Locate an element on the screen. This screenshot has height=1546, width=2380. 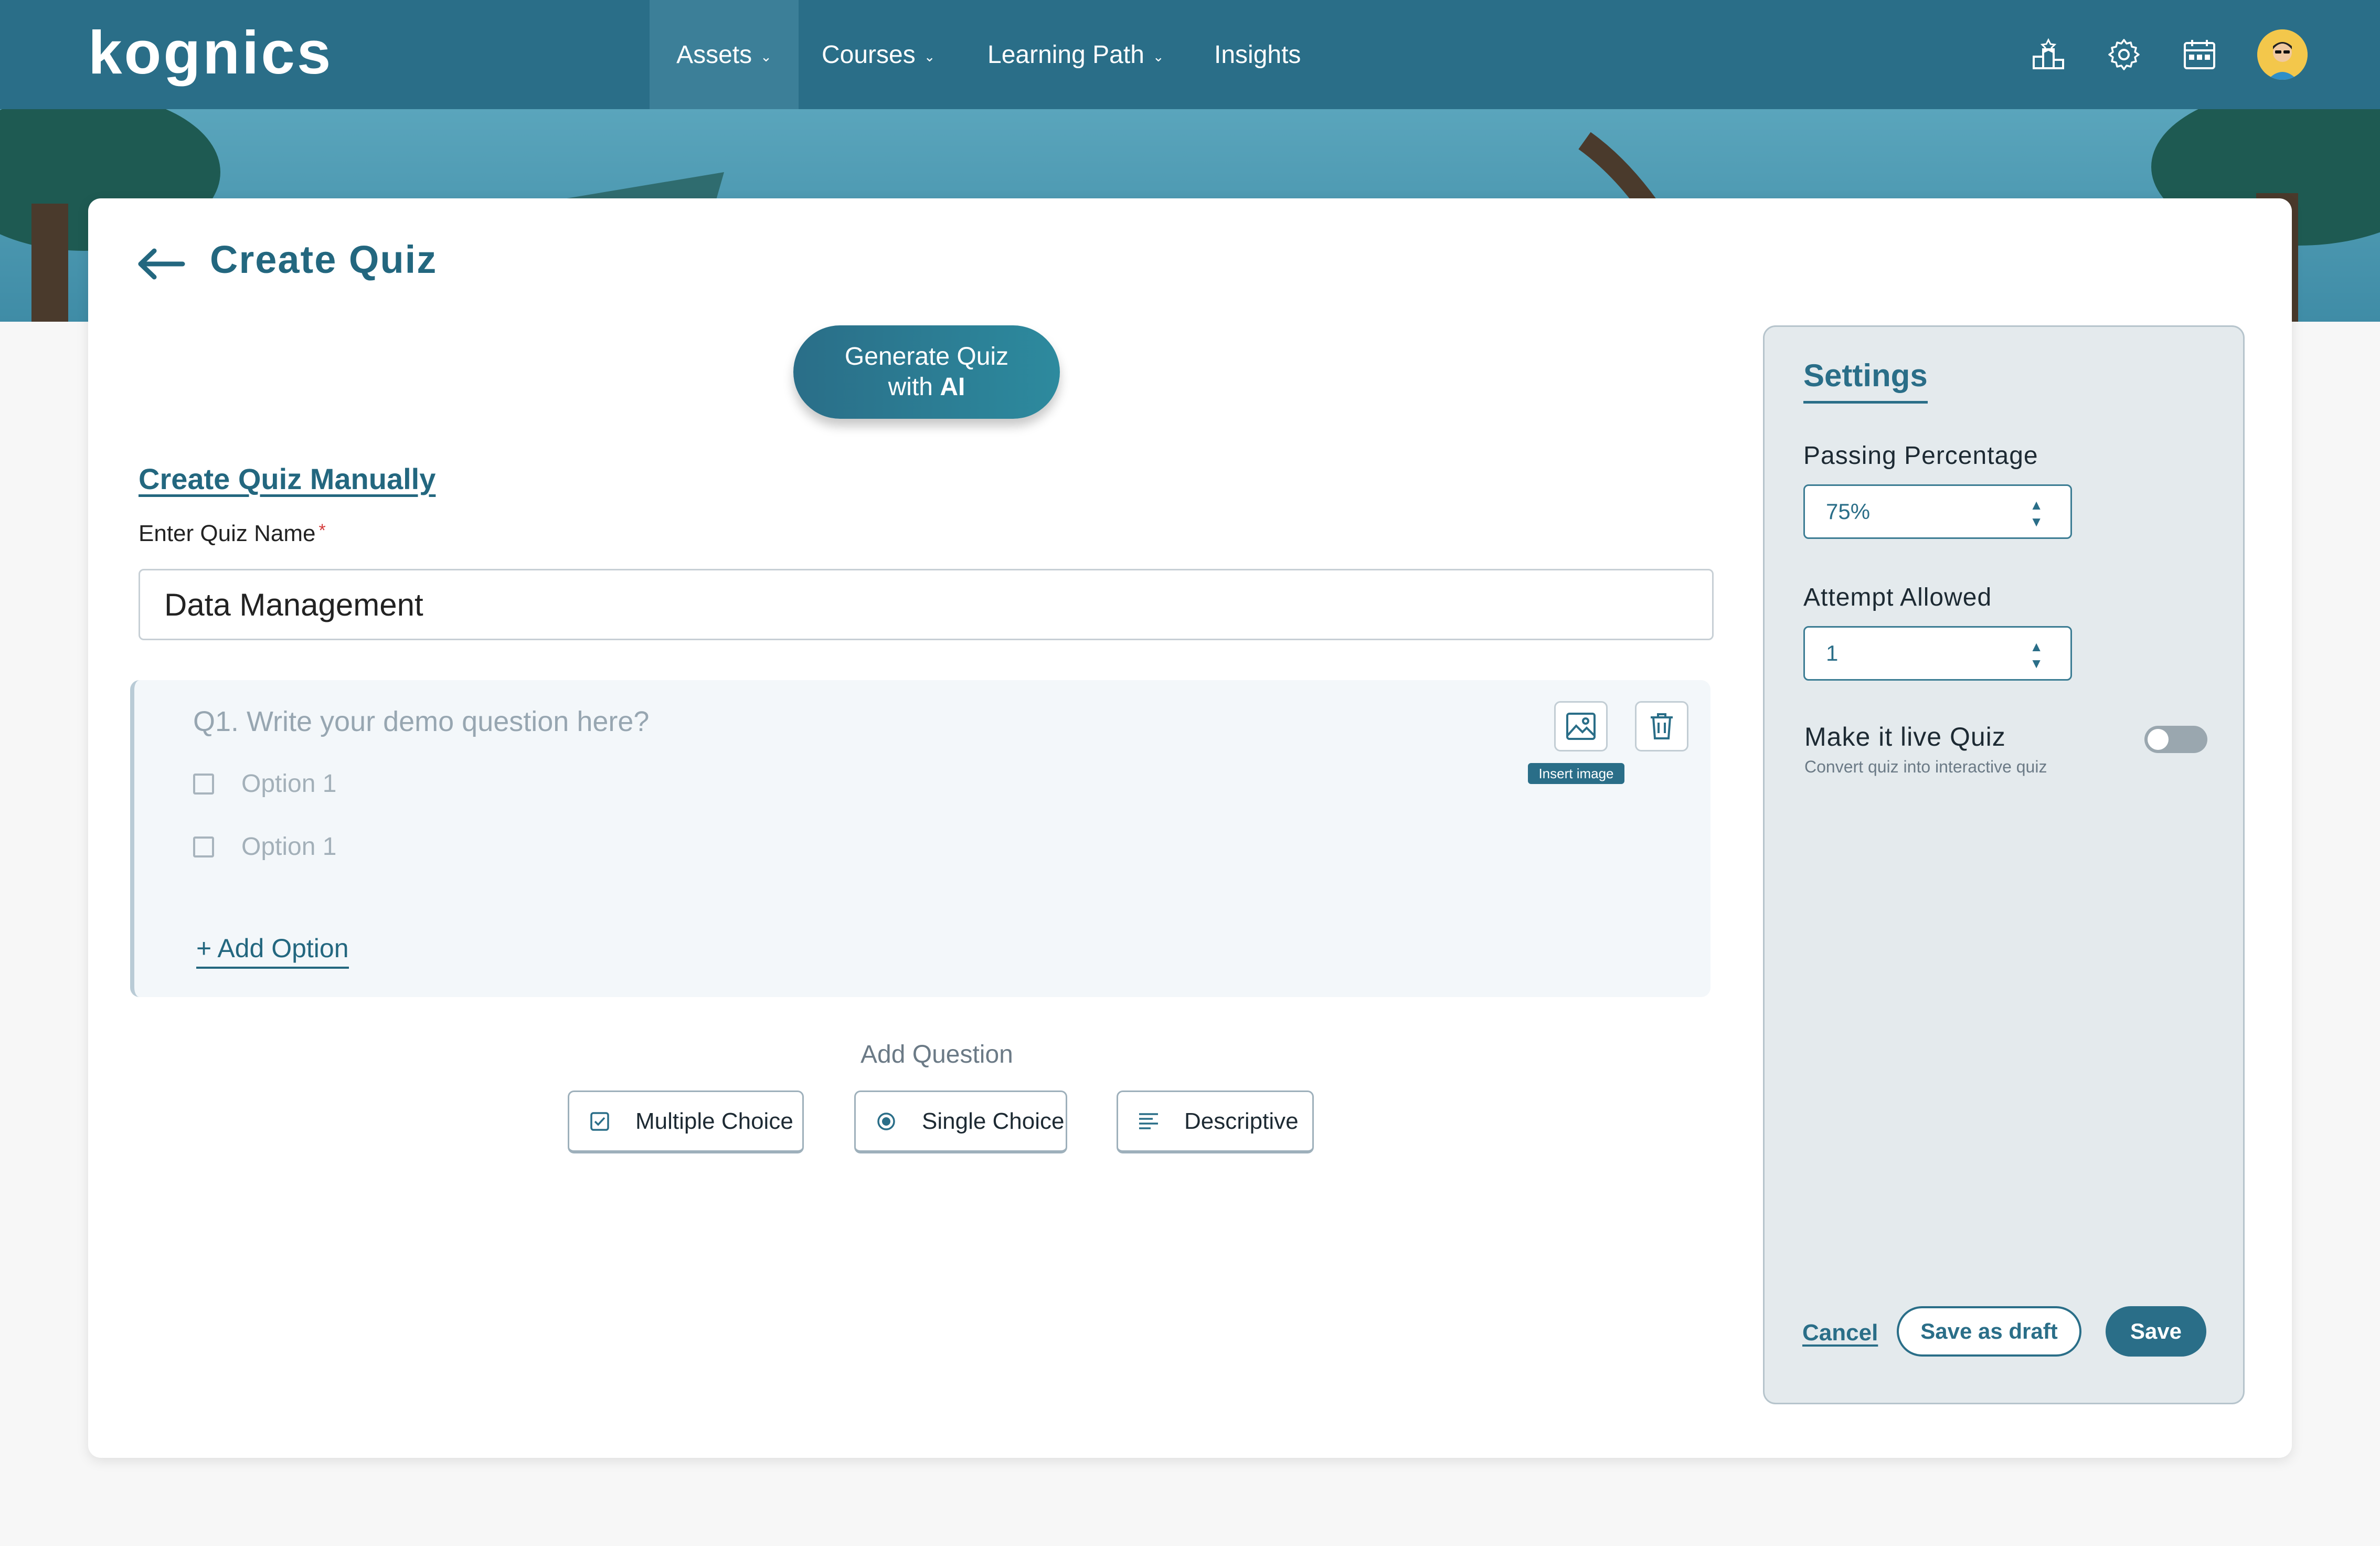
passing-percentage-stepper: 75% ▲ ▼ is located at coordinates (1937, 511).